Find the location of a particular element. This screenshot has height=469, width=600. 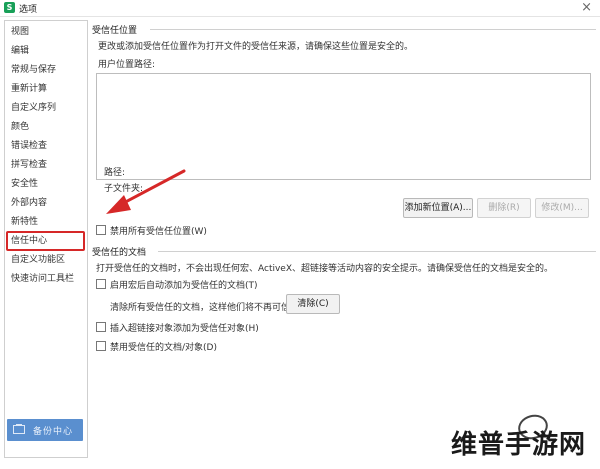

sidebar-item-spell-check: 拼写检查 is located at coordinates (44, 165).